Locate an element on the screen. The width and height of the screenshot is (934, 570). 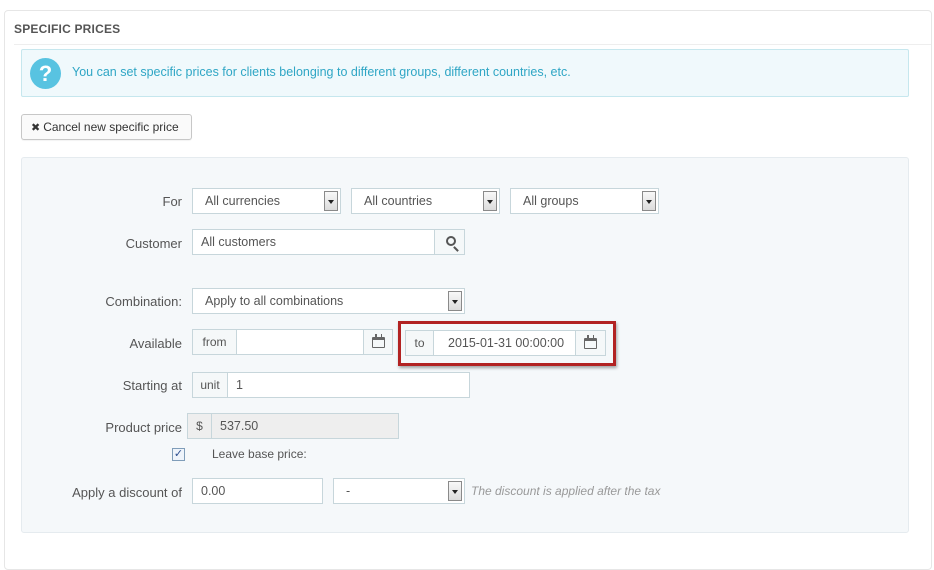
currency-symbol-addon: $ is located at coordinates (199, 426).